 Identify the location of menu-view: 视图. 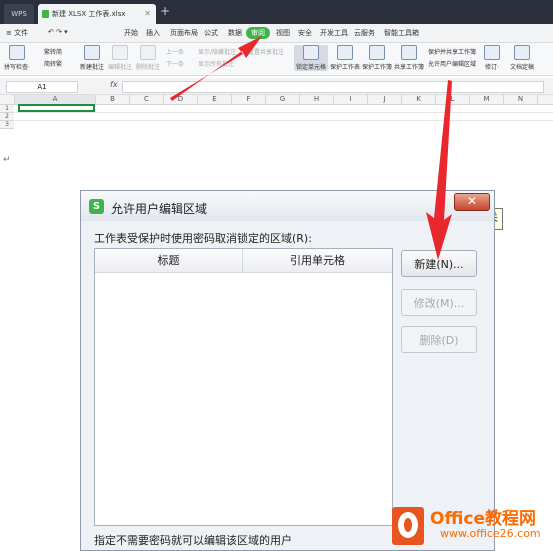
(283, 33).